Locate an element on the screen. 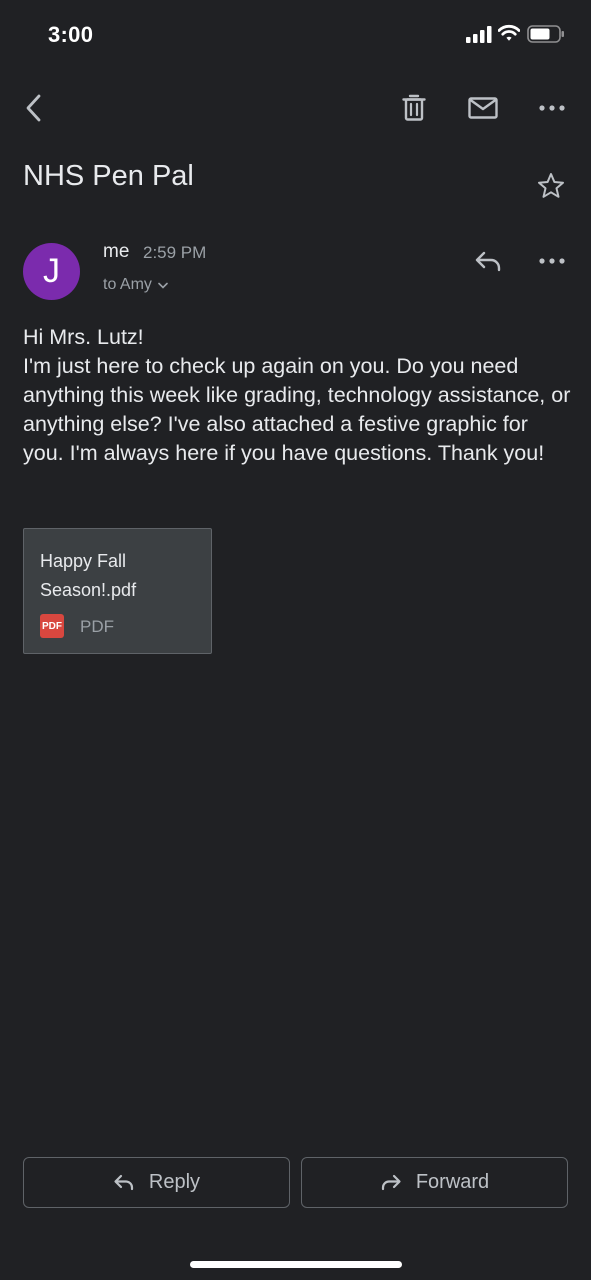  mark-unread-button is located at coordinates (483, 108).